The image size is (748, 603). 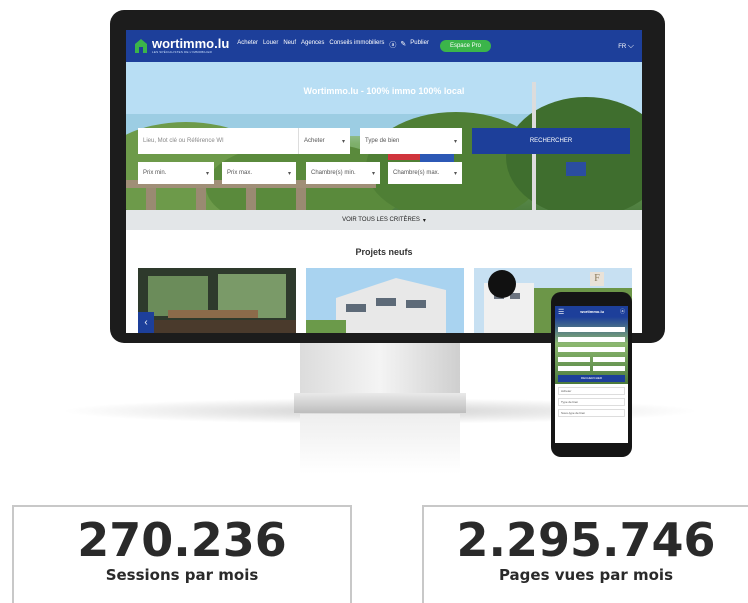 What do you see at coordinates (630, 45) in the screenshot?
I see `chevron-down-icon: ⌵` at bounding box center [630, 45].